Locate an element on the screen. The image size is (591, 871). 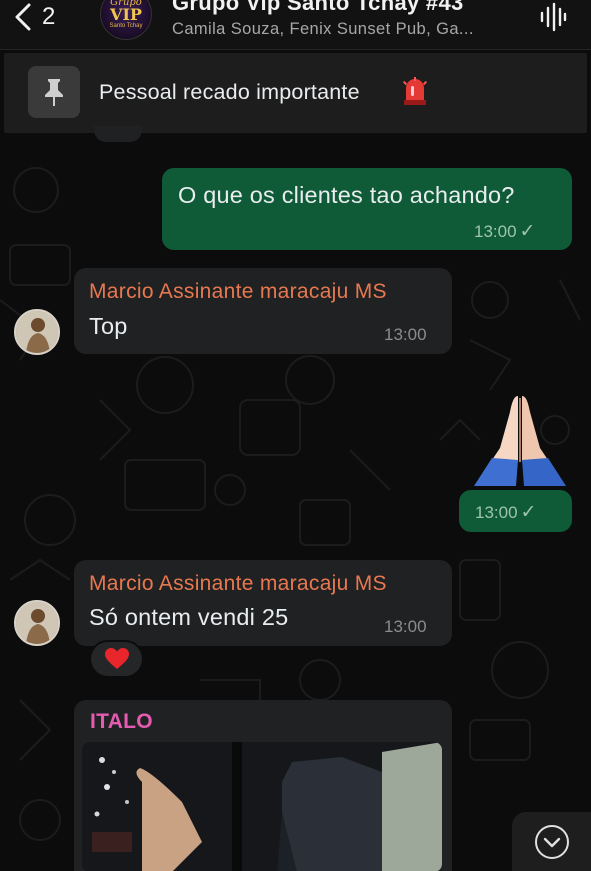
partial-reaction is located at coordinates (118, 134).